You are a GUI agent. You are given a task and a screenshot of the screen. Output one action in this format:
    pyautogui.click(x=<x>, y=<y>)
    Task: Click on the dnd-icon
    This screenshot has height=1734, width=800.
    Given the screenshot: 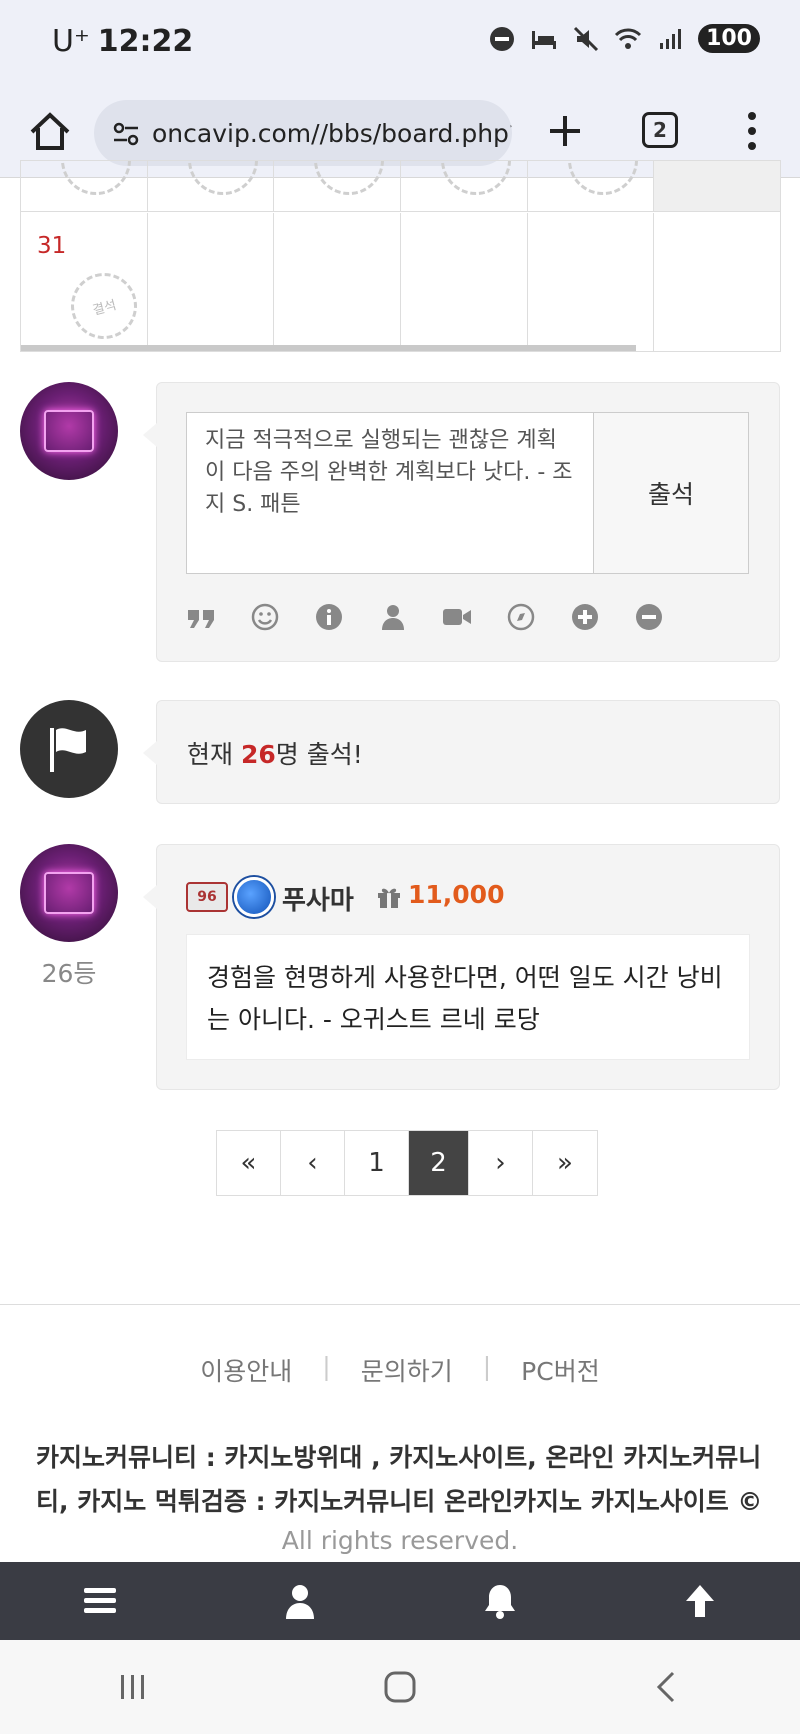 What is the action you would take?
    pyautogui.click(x=502, y=39)
    